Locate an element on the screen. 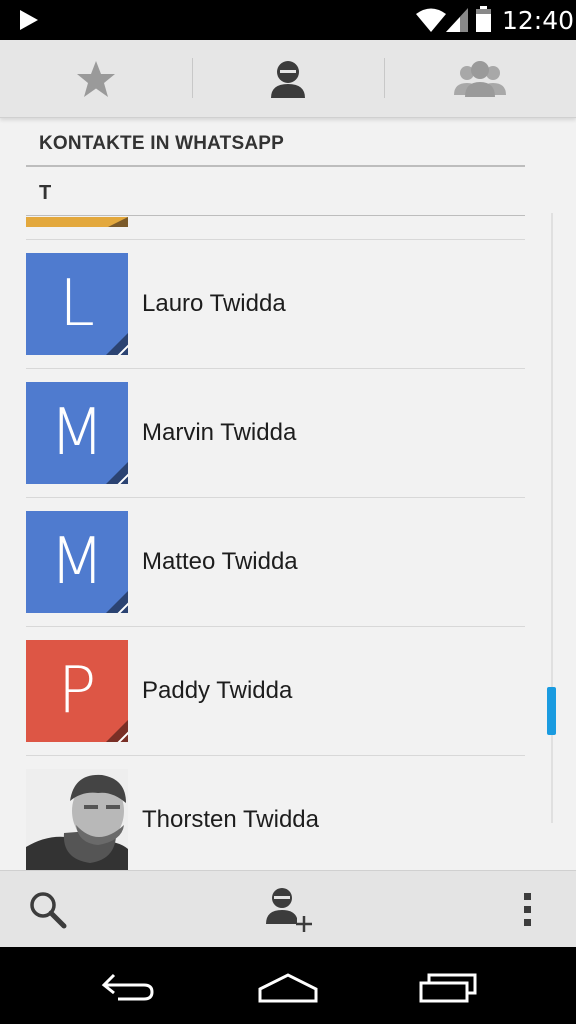 The height and width of the screenshot is (1024, 576). contact-name: Matteo Twidda is located at coordinates (220, 561).